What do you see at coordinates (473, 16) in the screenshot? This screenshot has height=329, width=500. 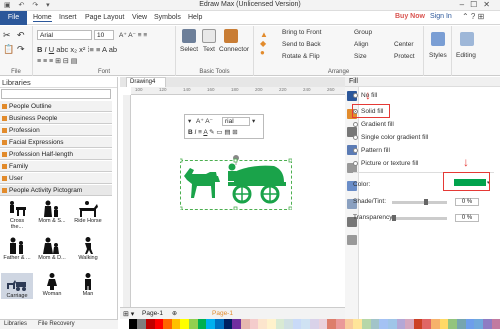 I see `help-icons: ⌃ ? ⊞` at bounding box center [473, 16].